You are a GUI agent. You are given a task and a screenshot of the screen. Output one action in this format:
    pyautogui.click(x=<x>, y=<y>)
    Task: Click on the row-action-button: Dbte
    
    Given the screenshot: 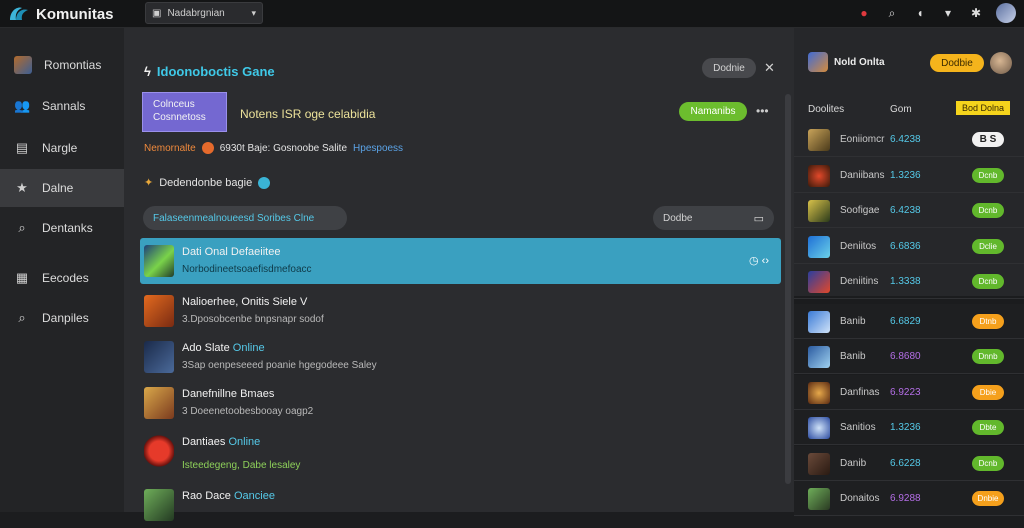 What is the action you would take?
    pyautogui.click(x=988, y=427)
    